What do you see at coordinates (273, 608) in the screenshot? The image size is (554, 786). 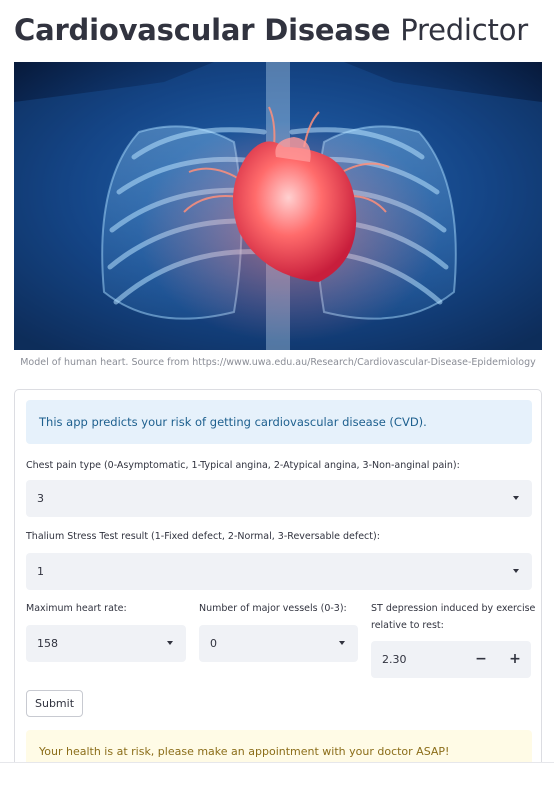 I see `major-vessels-label: Number of major vessels (0-3):` at bounding box center [273, 608].